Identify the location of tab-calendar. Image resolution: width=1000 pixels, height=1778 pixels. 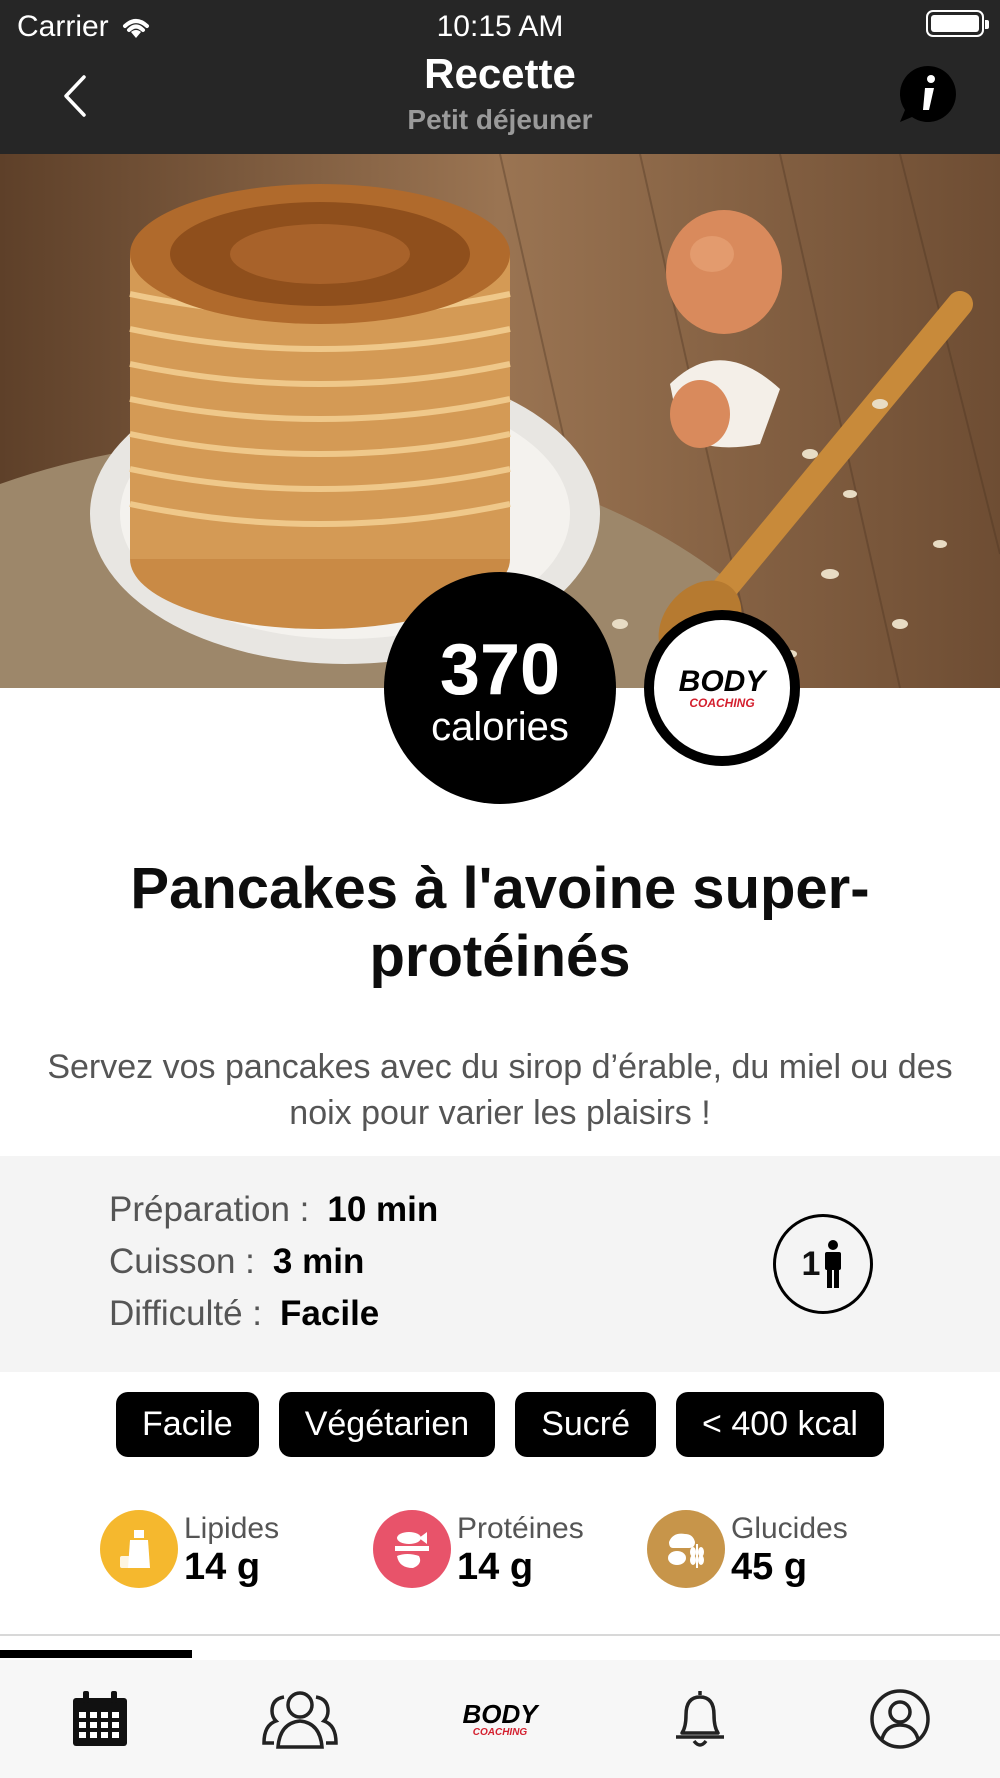
(100, 1719).